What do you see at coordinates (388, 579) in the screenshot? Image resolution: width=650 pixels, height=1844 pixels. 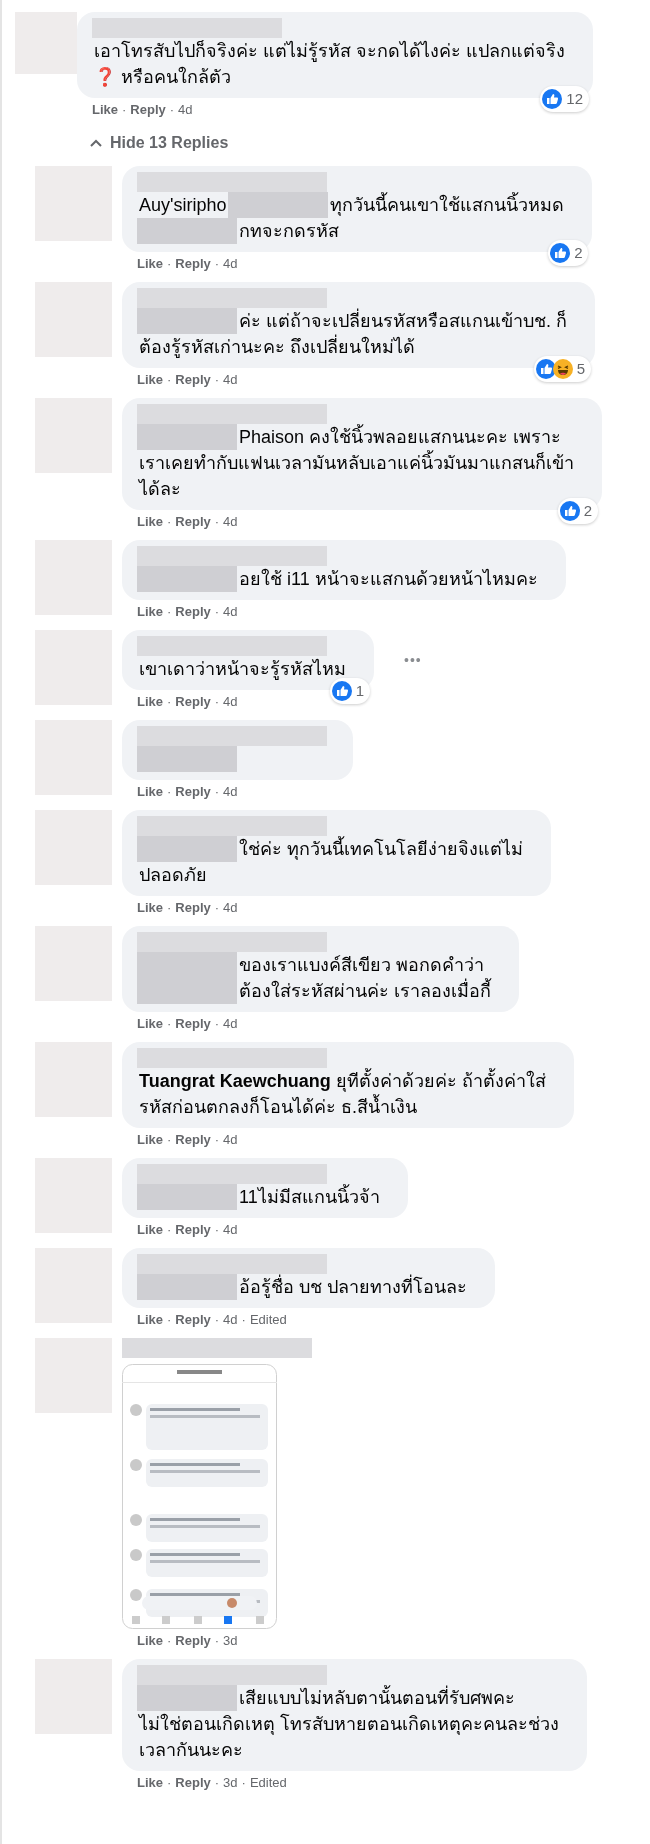 I see `comment-text: อยใช้ i11 หน้าจะแสกนด้วยหน้าไหมคะ` at bounding box center [388, 579].